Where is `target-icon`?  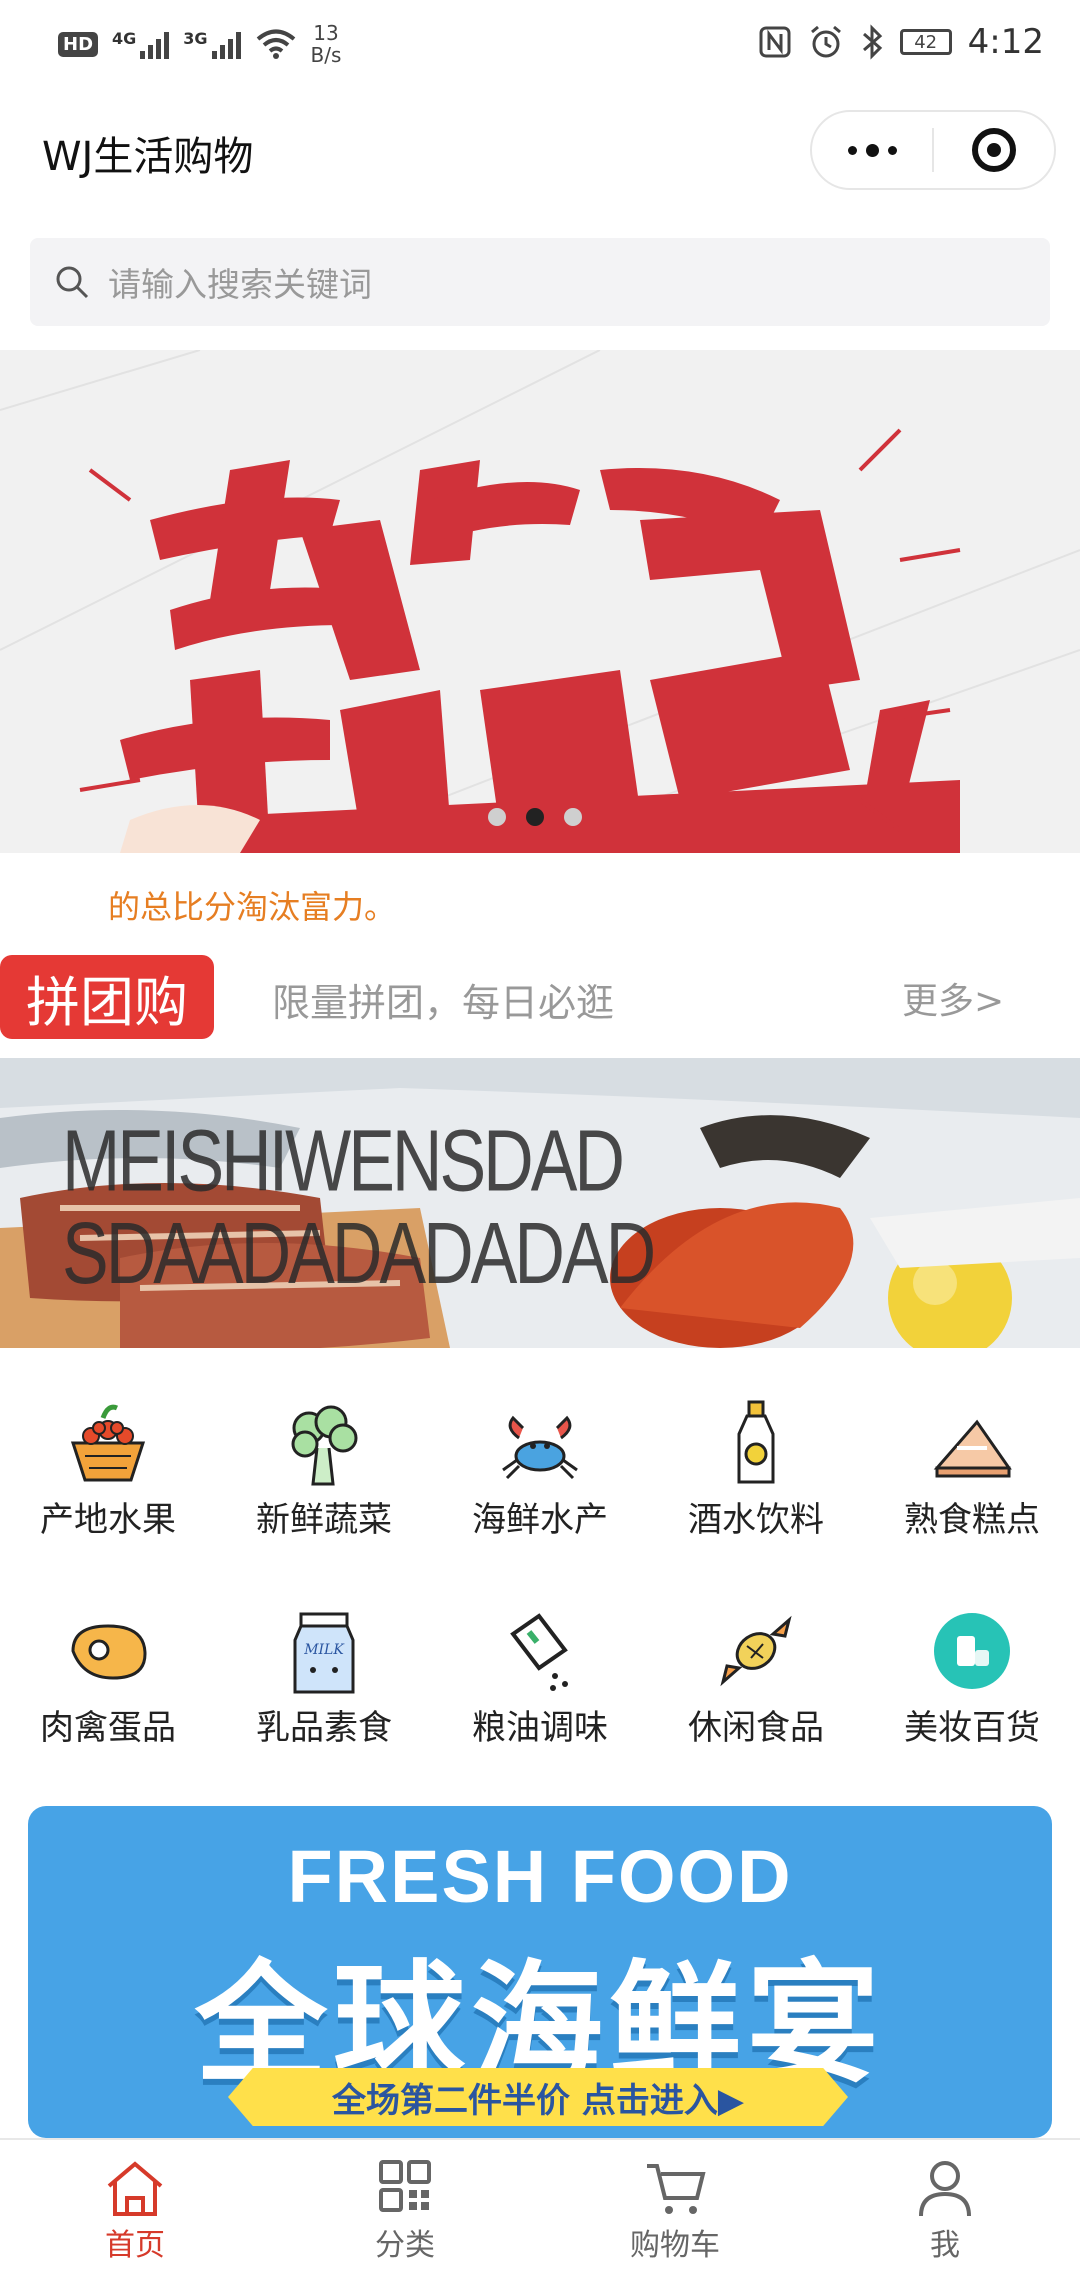
target-icon is located at coordinates (994, 150).